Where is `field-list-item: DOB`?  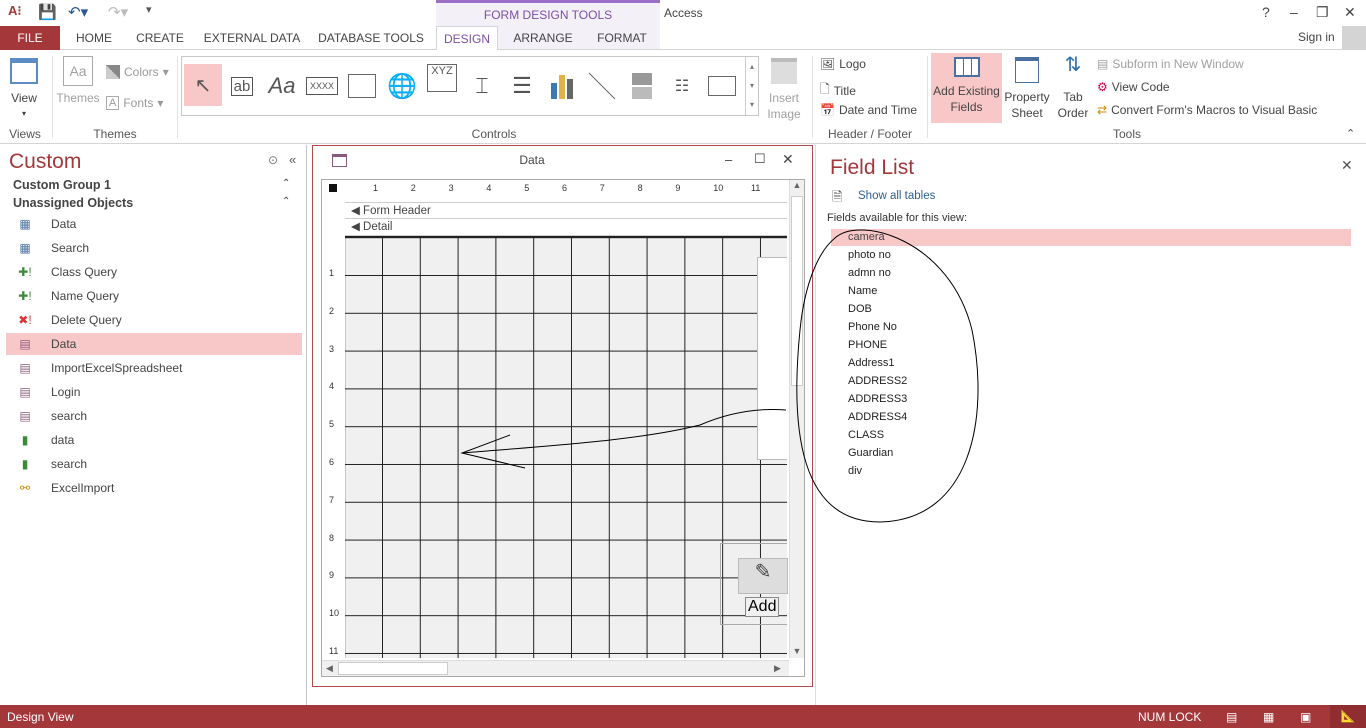 field-list-item: DOB is located at coordinates (1091, 309).